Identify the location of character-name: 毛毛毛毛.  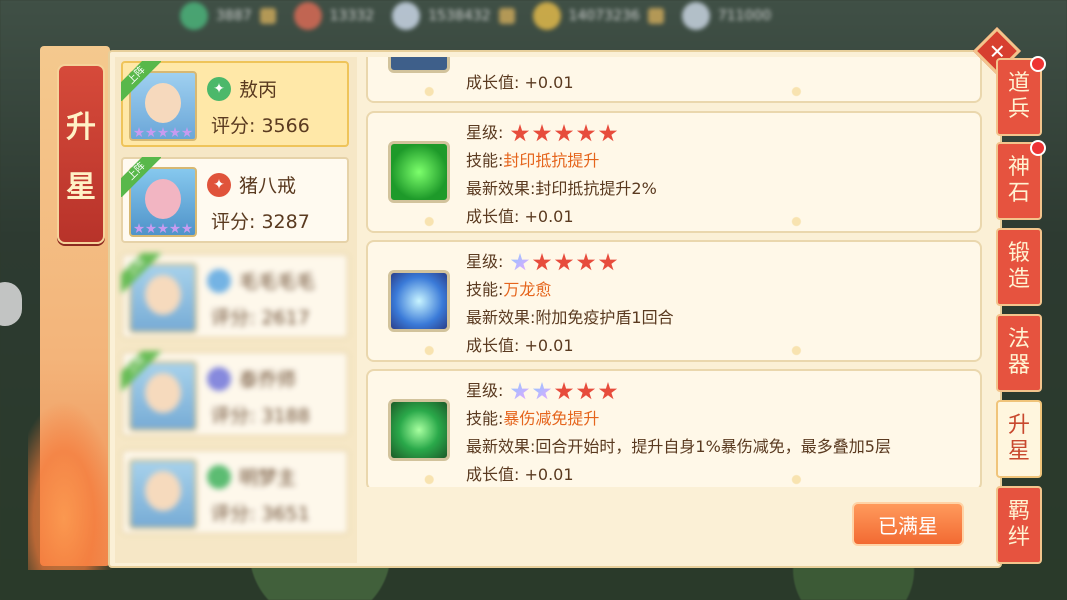
(277, 282).